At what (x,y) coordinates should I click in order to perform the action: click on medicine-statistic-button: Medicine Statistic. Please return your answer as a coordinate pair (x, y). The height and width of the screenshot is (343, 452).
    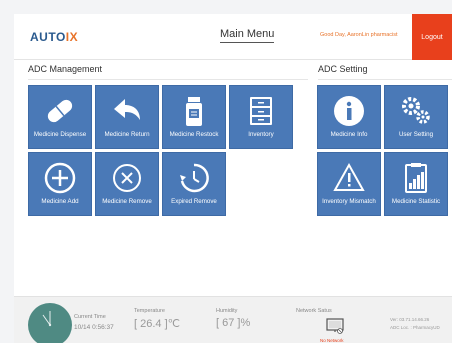
    Looking at the image, I should click on (416, 184).